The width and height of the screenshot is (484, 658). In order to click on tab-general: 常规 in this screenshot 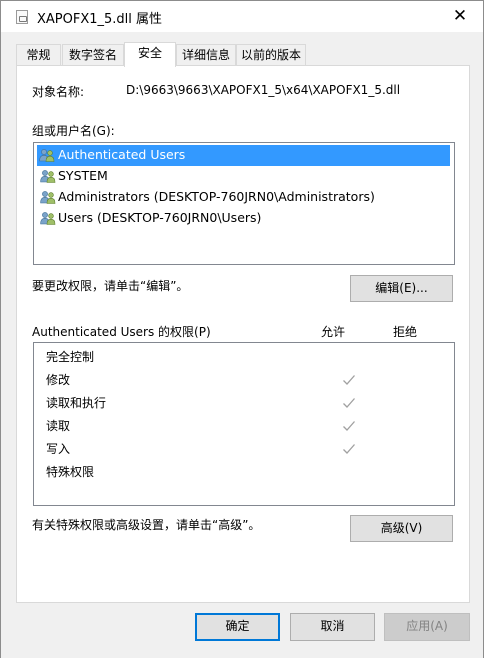, I will do `click(38, 55)`.